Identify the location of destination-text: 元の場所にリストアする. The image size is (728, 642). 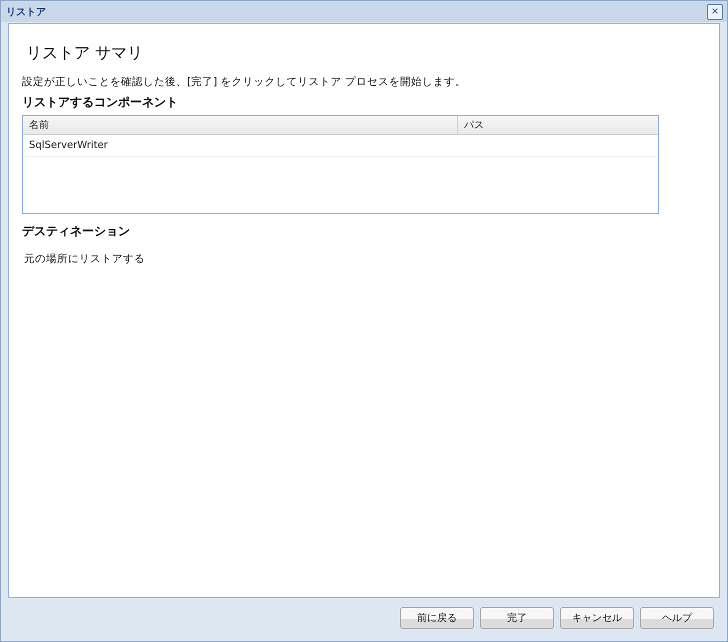
(85, 259).